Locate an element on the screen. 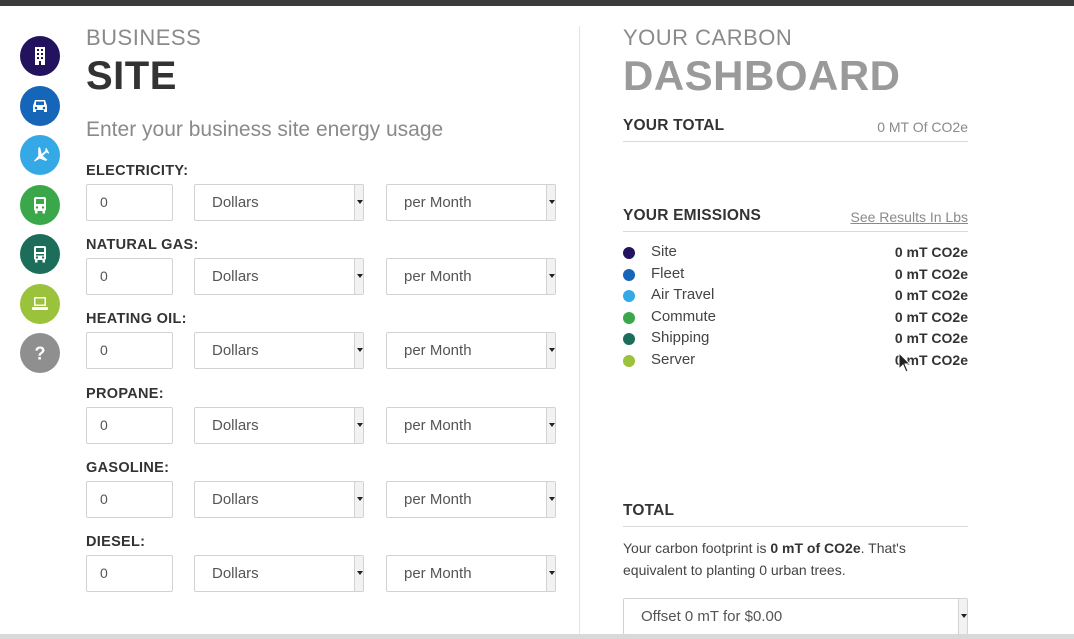  nav-site is located at coordinates (40, 56).